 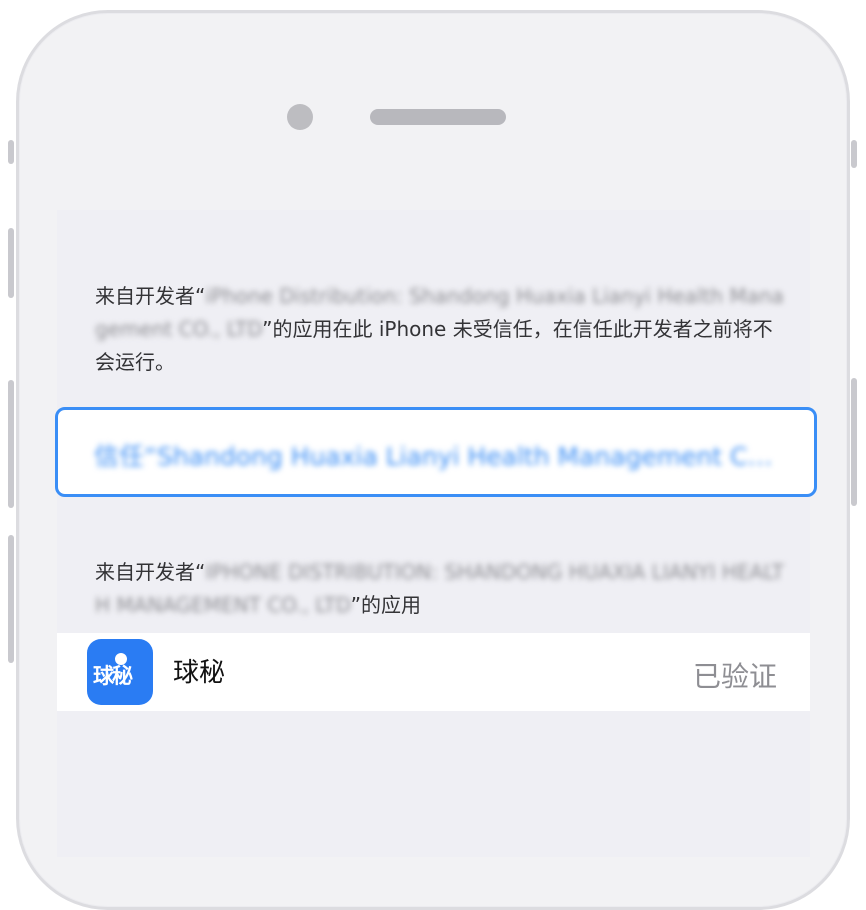 I want to click on app-icon-label: 球秘, so click(x=113, y=676).